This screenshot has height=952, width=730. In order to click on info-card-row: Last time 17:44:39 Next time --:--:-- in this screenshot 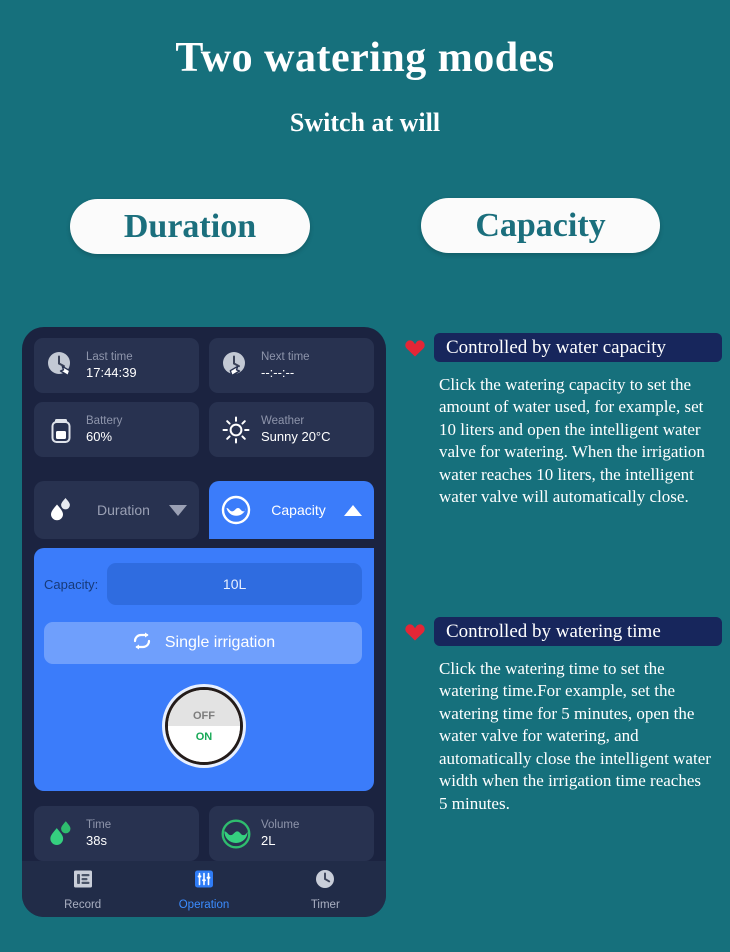, I will do `click(204, 365)`.